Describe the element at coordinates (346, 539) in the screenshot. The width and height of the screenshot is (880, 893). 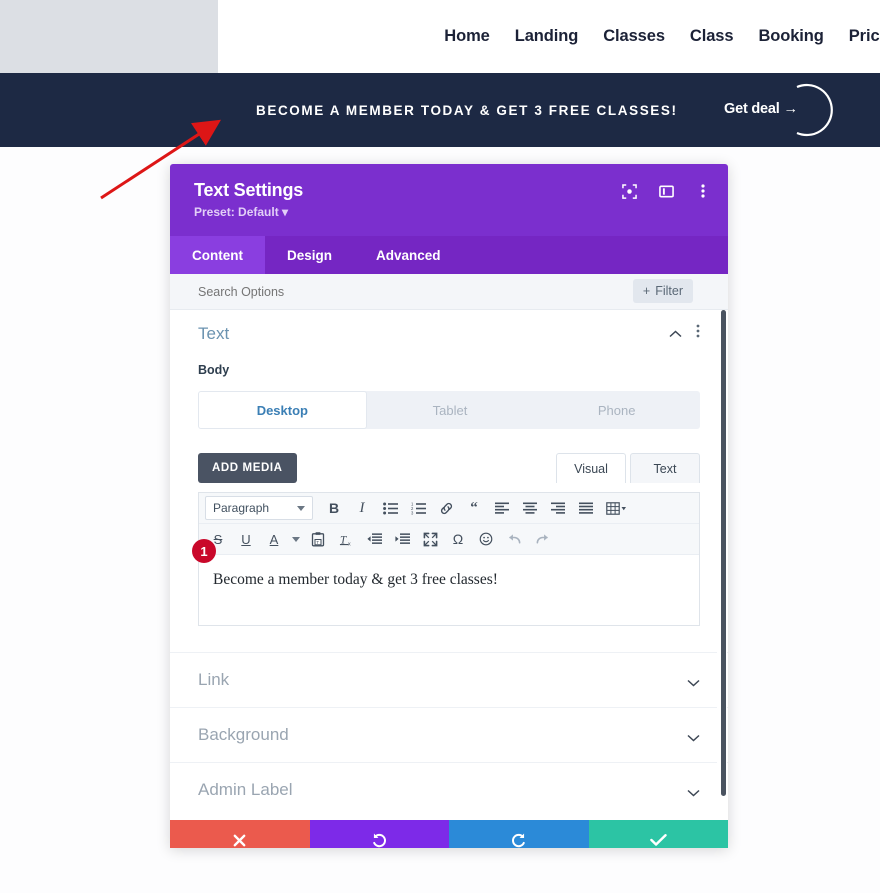
I see `clear-formatting-icon: Tx` at that location.